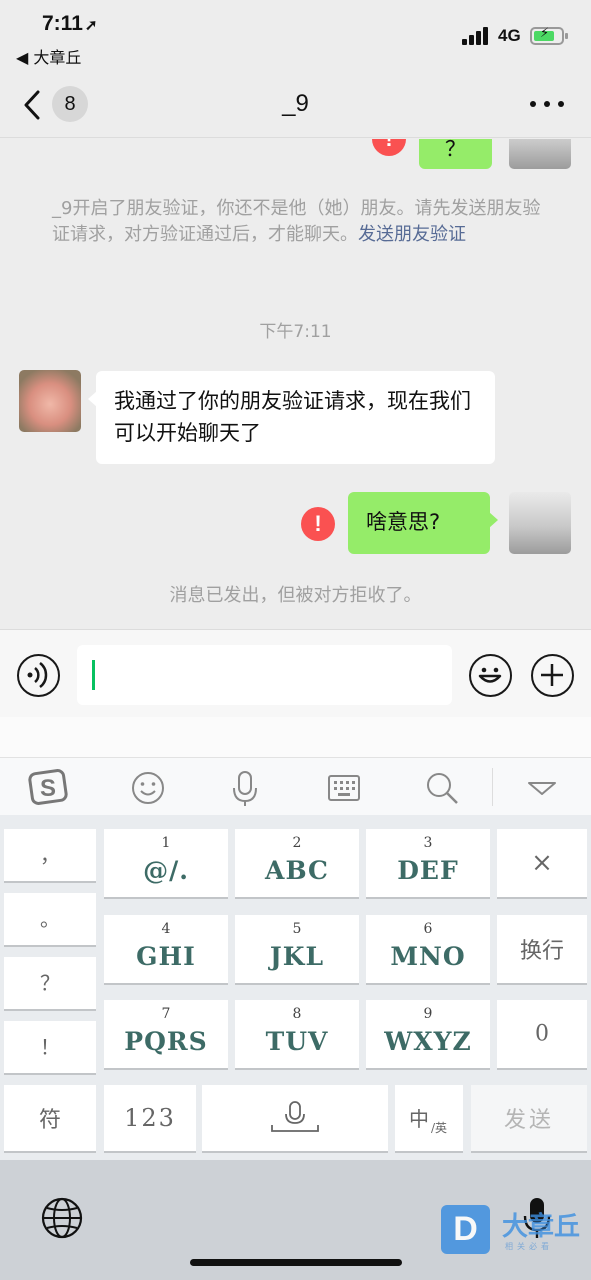 This screenshot has height=1280, width=591. What do you see at coordinates (542, 788) in the screenshot?
I see `collapse-icon` at bounding box center [542, 788].